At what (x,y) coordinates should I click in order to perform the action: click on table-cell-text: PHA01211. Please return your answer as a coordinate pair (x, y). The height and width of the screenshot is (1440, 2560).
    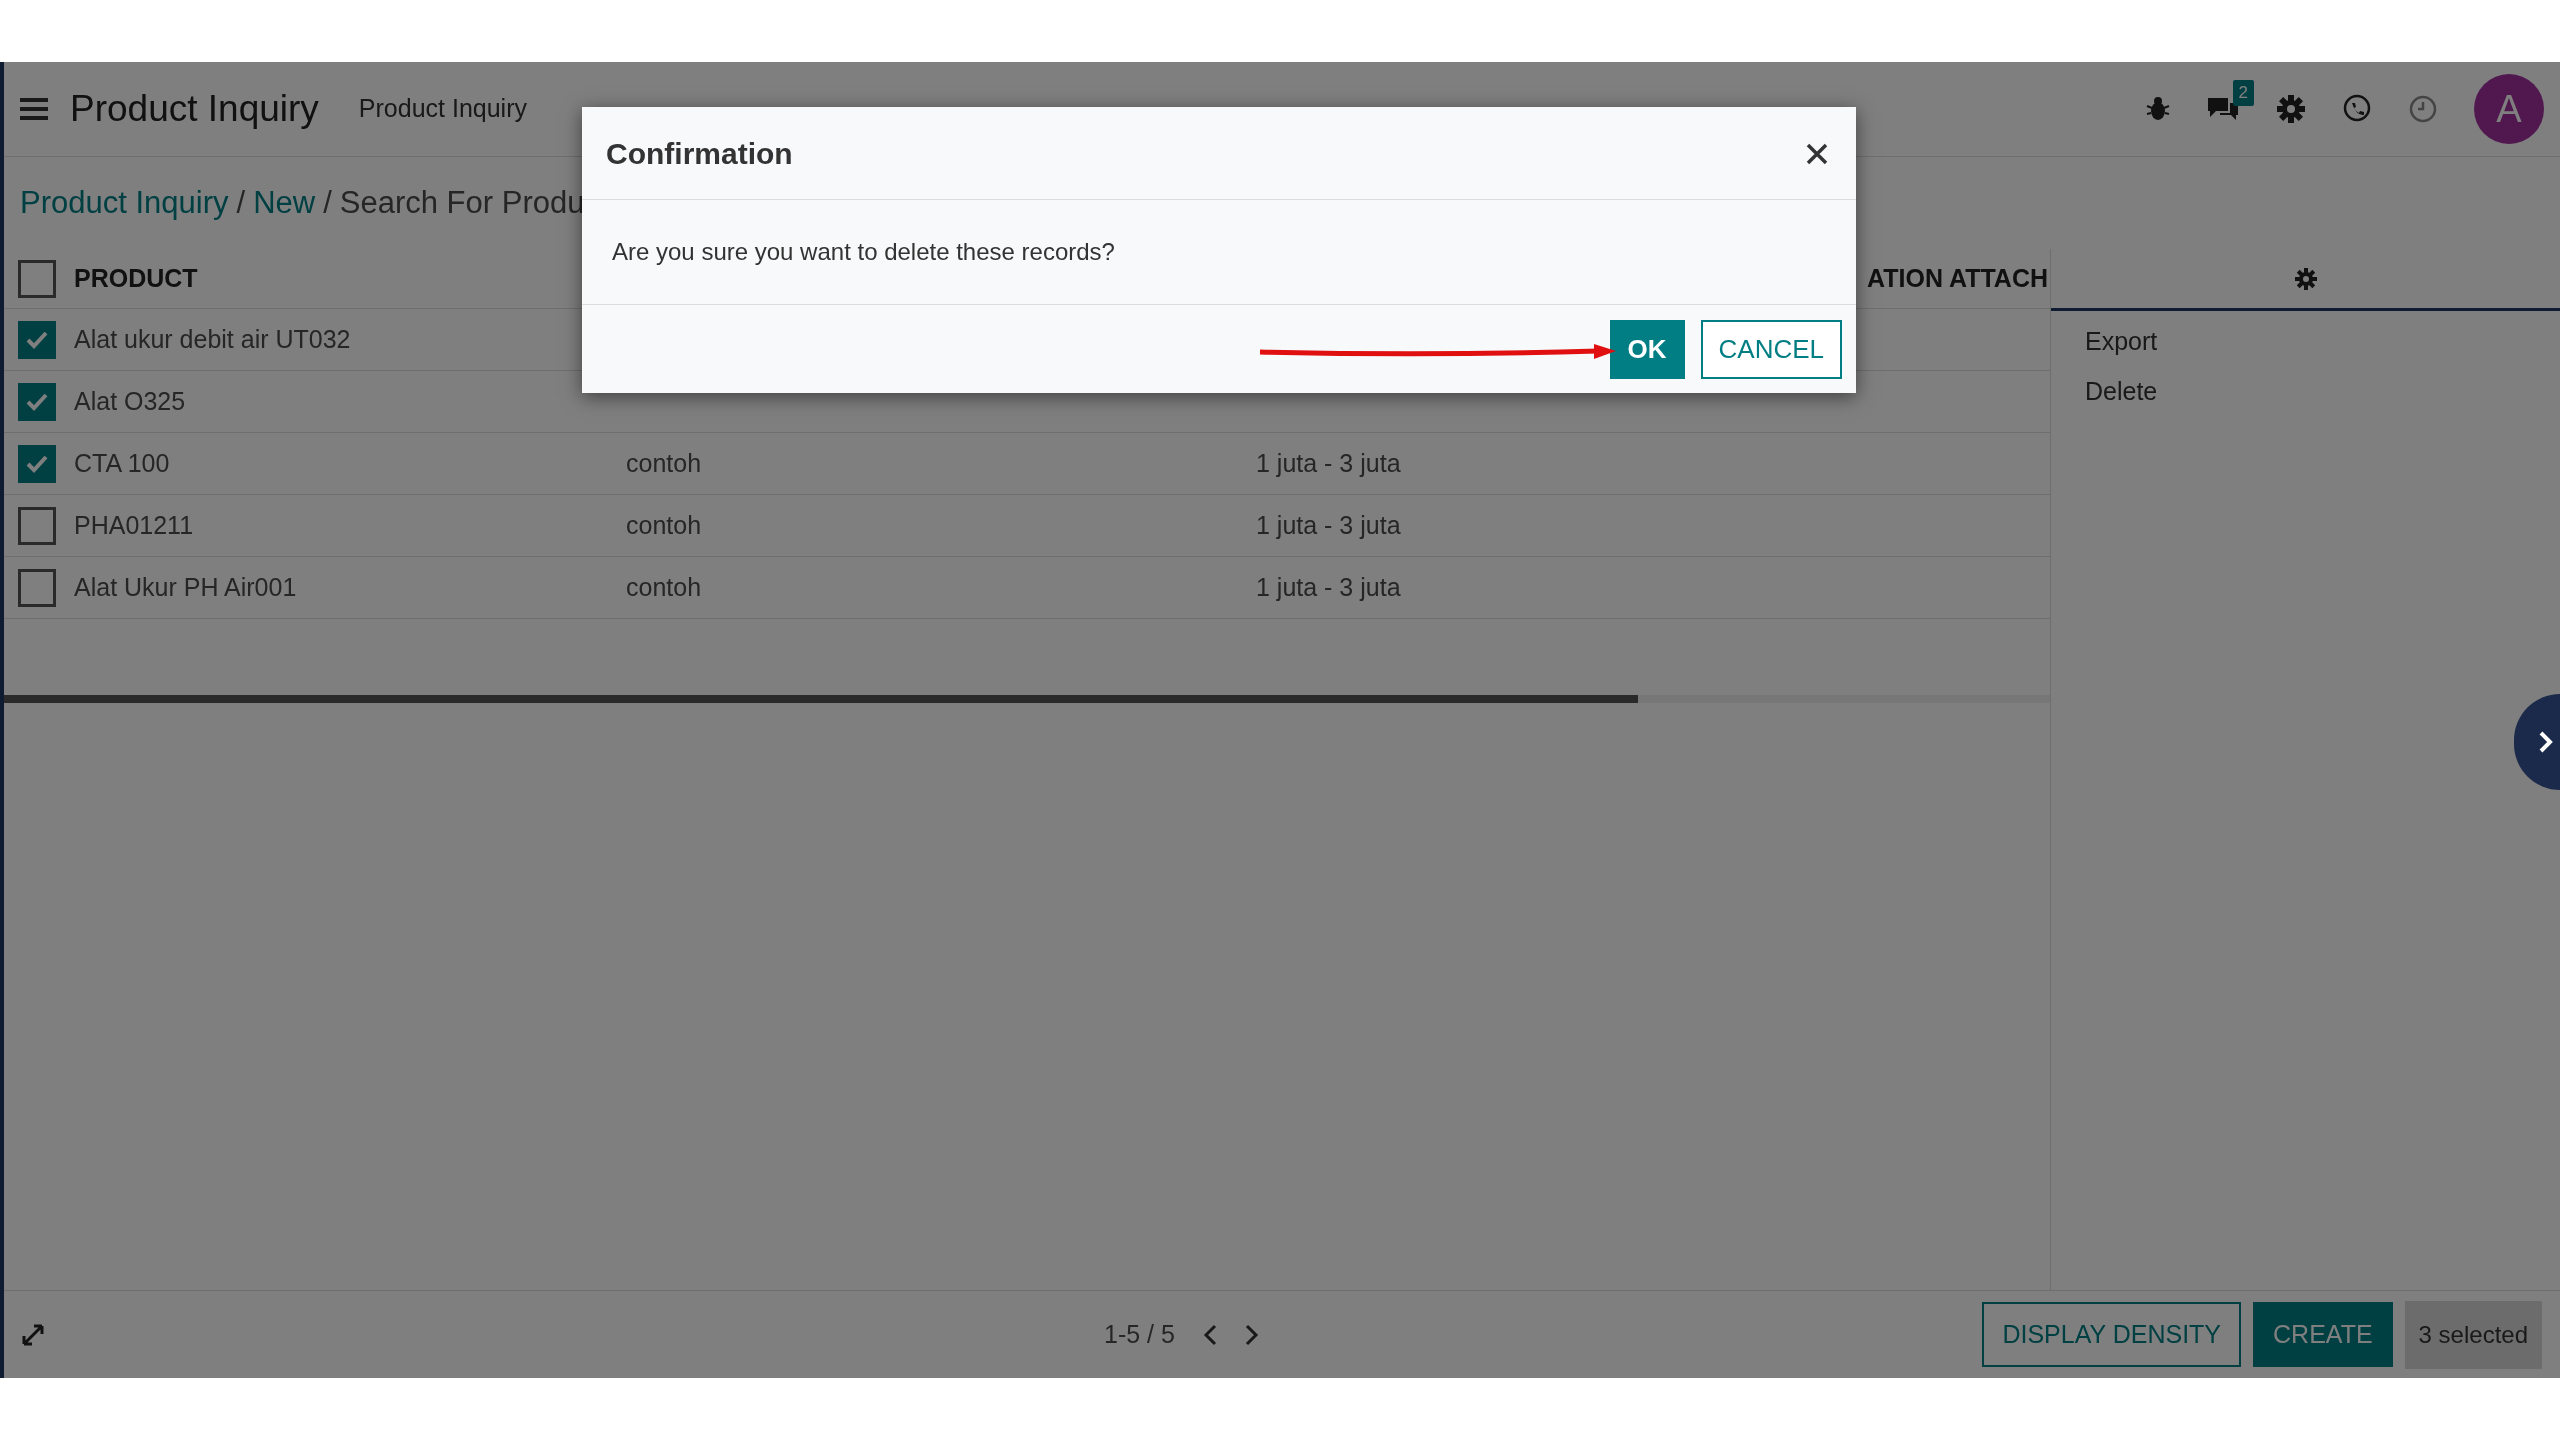
    Looking at the image, I should click on (134, 525).